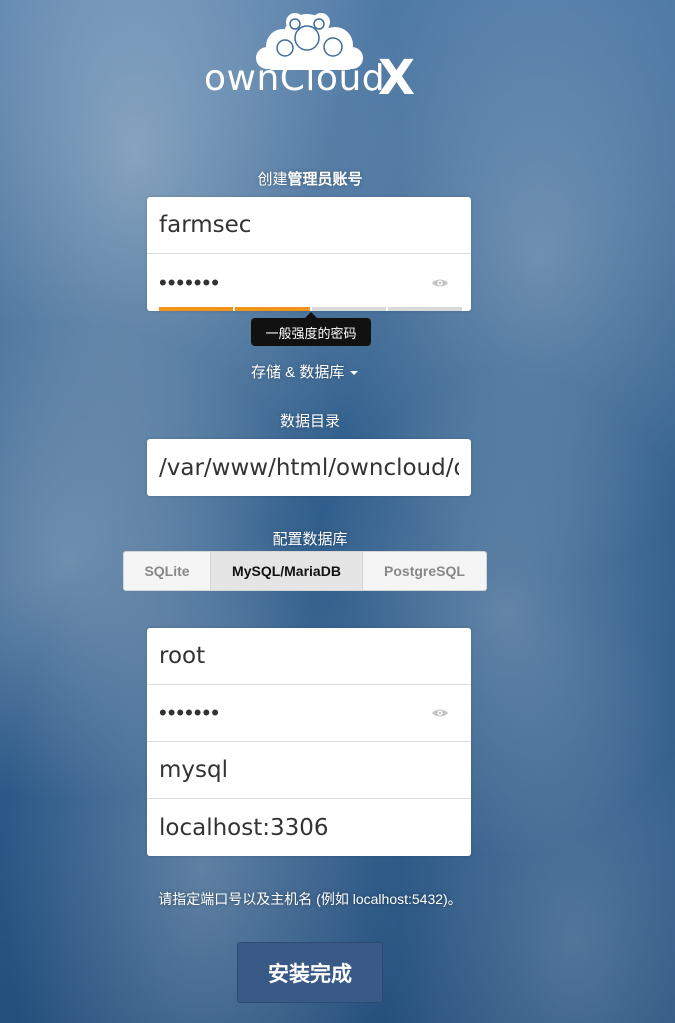  I want to click on db-host-field, so click(309, 827).